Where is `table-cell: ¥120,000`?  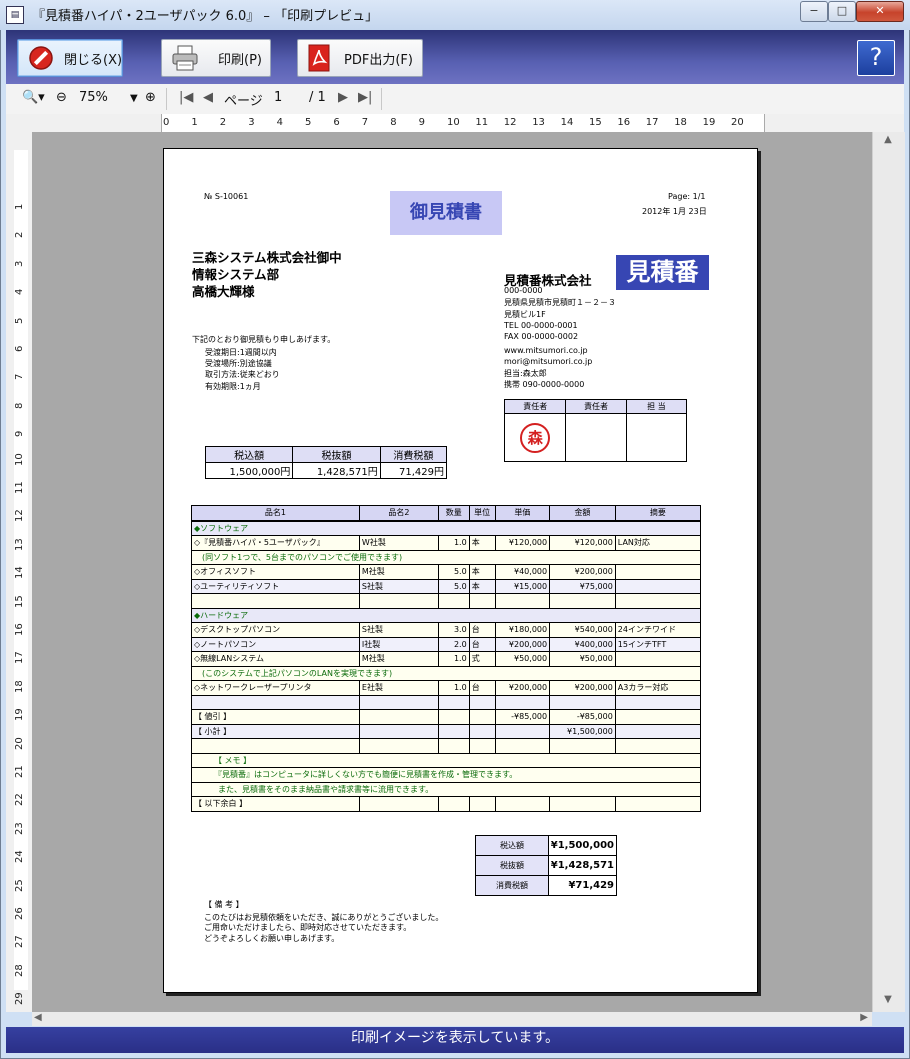 table-cell: ¥120,000 is located at coordinates (523, 543).